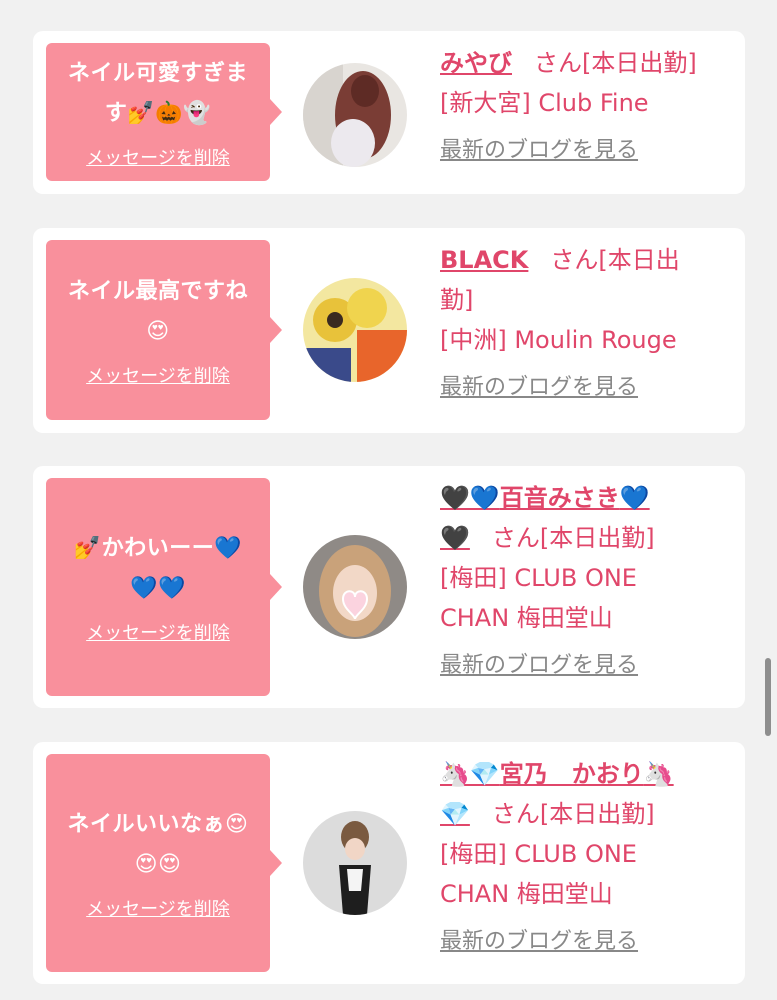 The height and width of the screenshot is (1000, 777). What do you see at coordinates (158, 864) in the screenshot?
I see `message-line: 😍😍` at bounding box center [158, 864].